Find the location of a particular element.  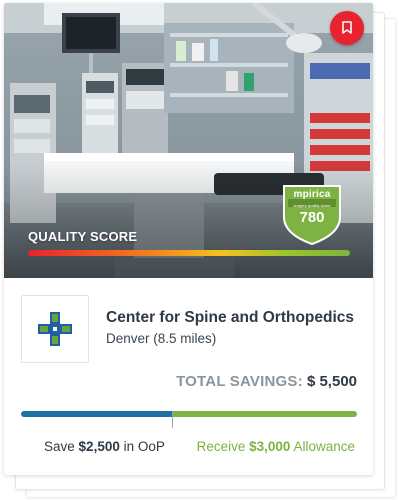

badge-brand: mpirica is located at coordinates (312, 194).